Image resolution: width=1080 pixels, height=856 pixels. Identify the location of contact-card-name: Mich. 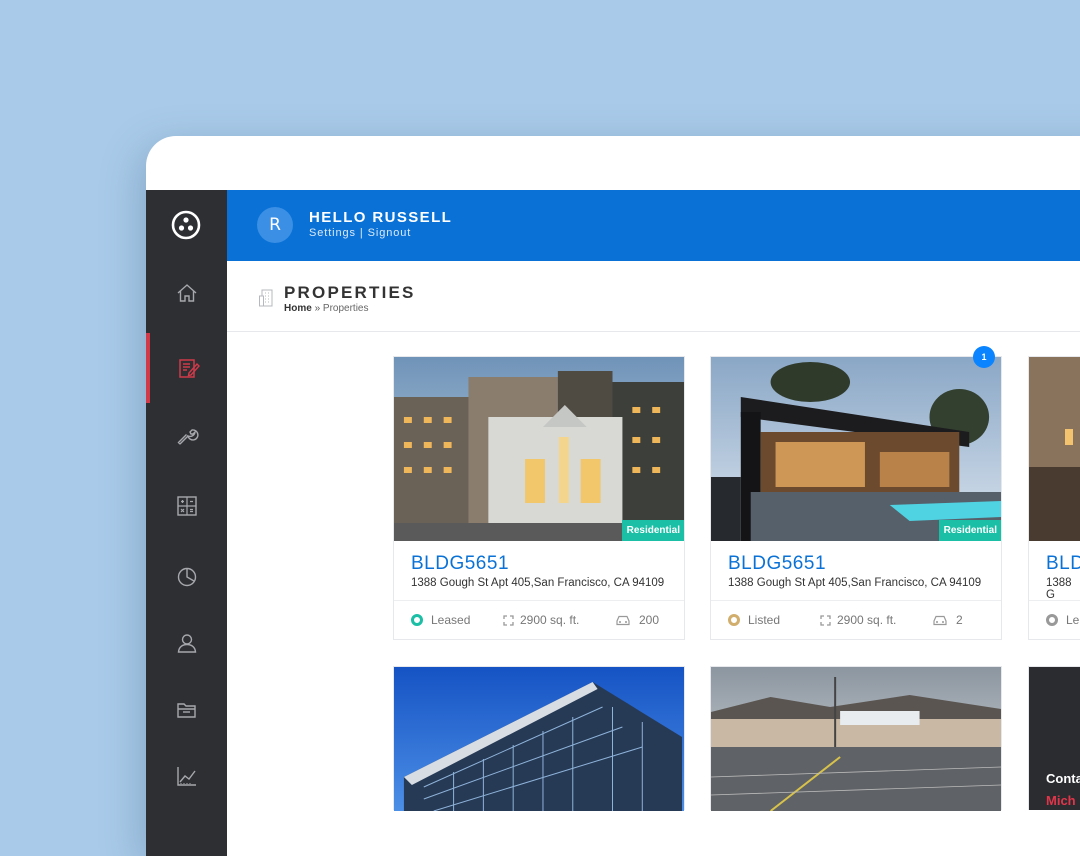
(1061, 800).